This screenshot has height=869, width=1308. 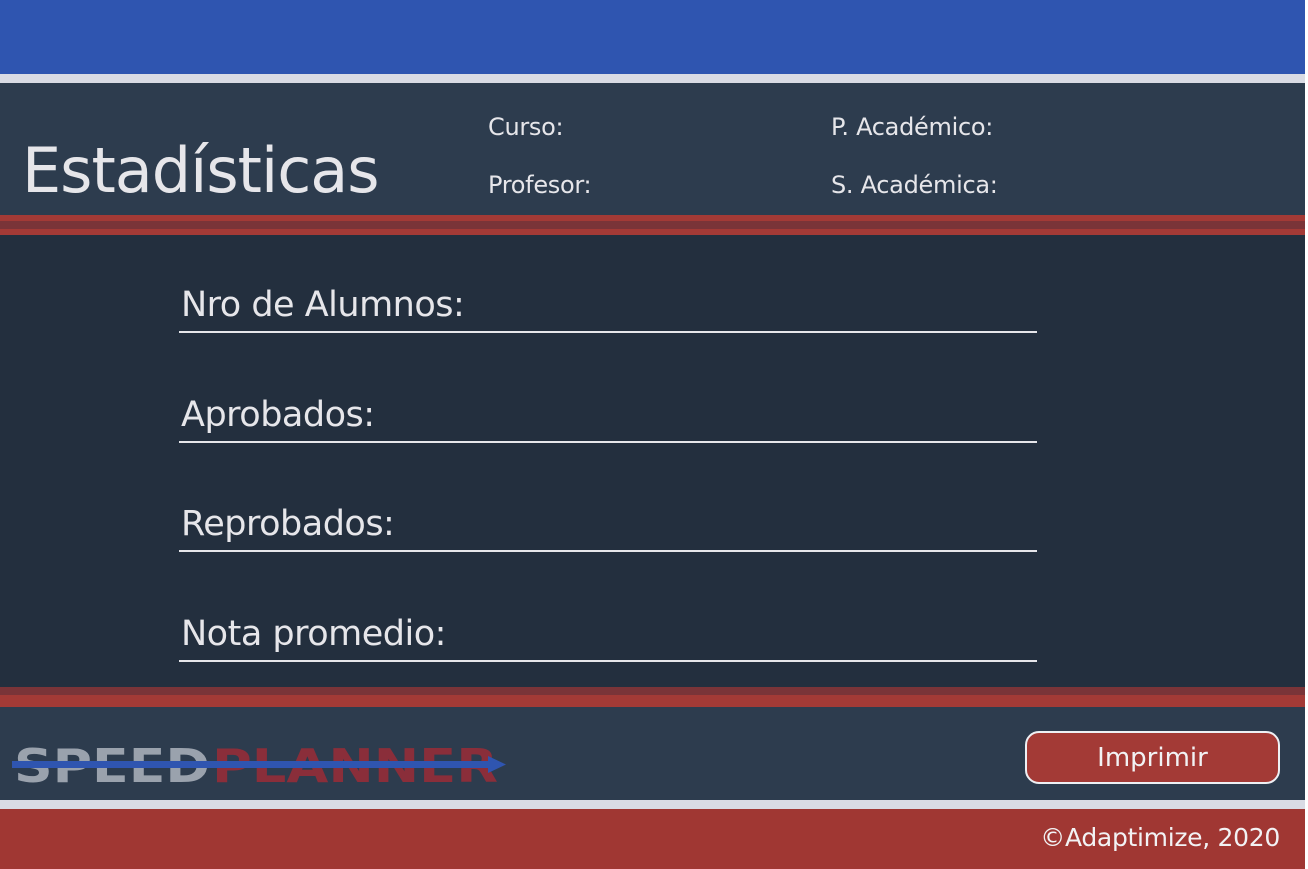 What do you see at coordinates (323, 305) in the screenshot?
I see `alumnos-label: Nro de Alumnos:` at bounding box center [323, 305].